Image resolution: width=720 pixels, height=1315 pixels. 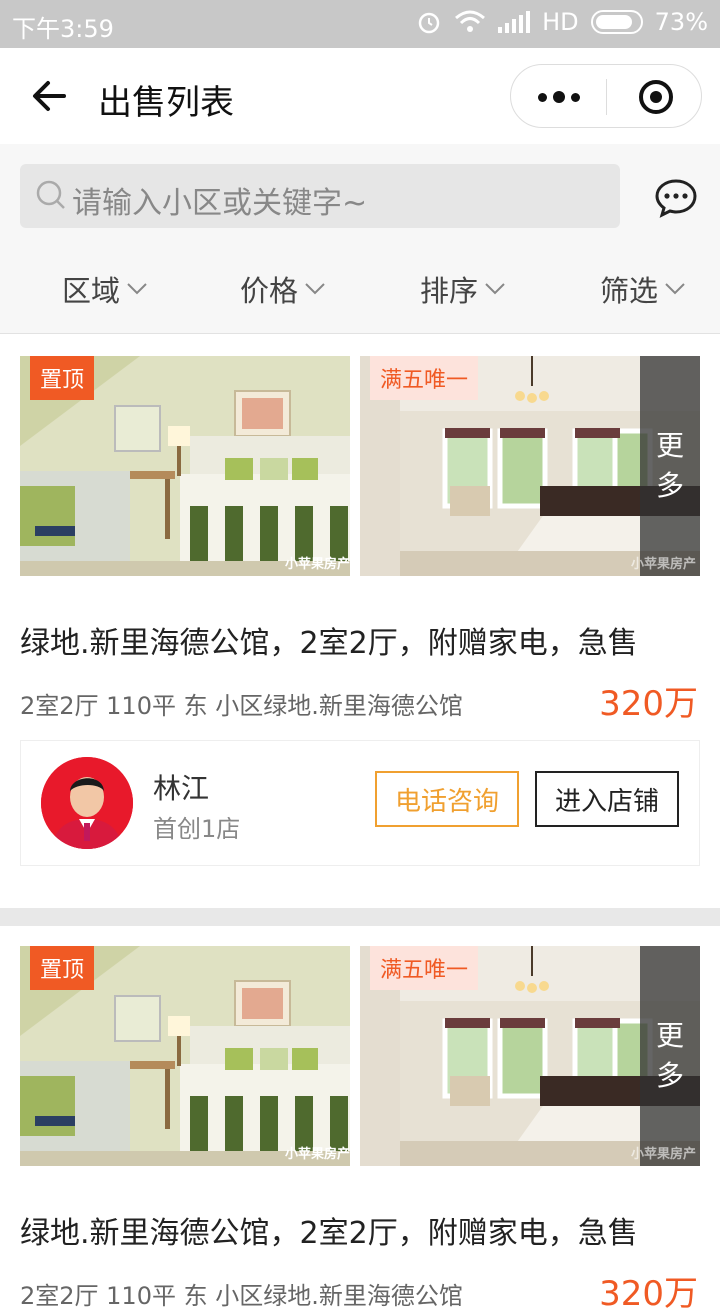 What do you see at coordinates (283, 289) in the screenshot?
I see `filter-price: 价格` at bounding box center [283, 289].